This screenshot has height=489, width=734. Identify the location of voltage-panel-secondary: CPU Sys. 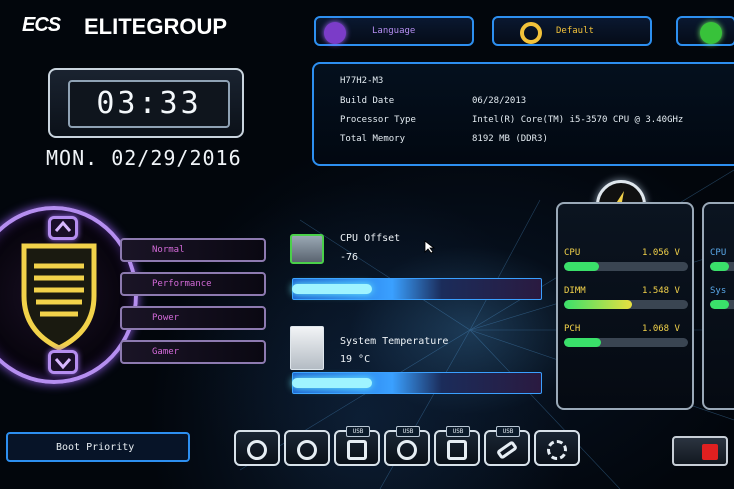
(718, 306).